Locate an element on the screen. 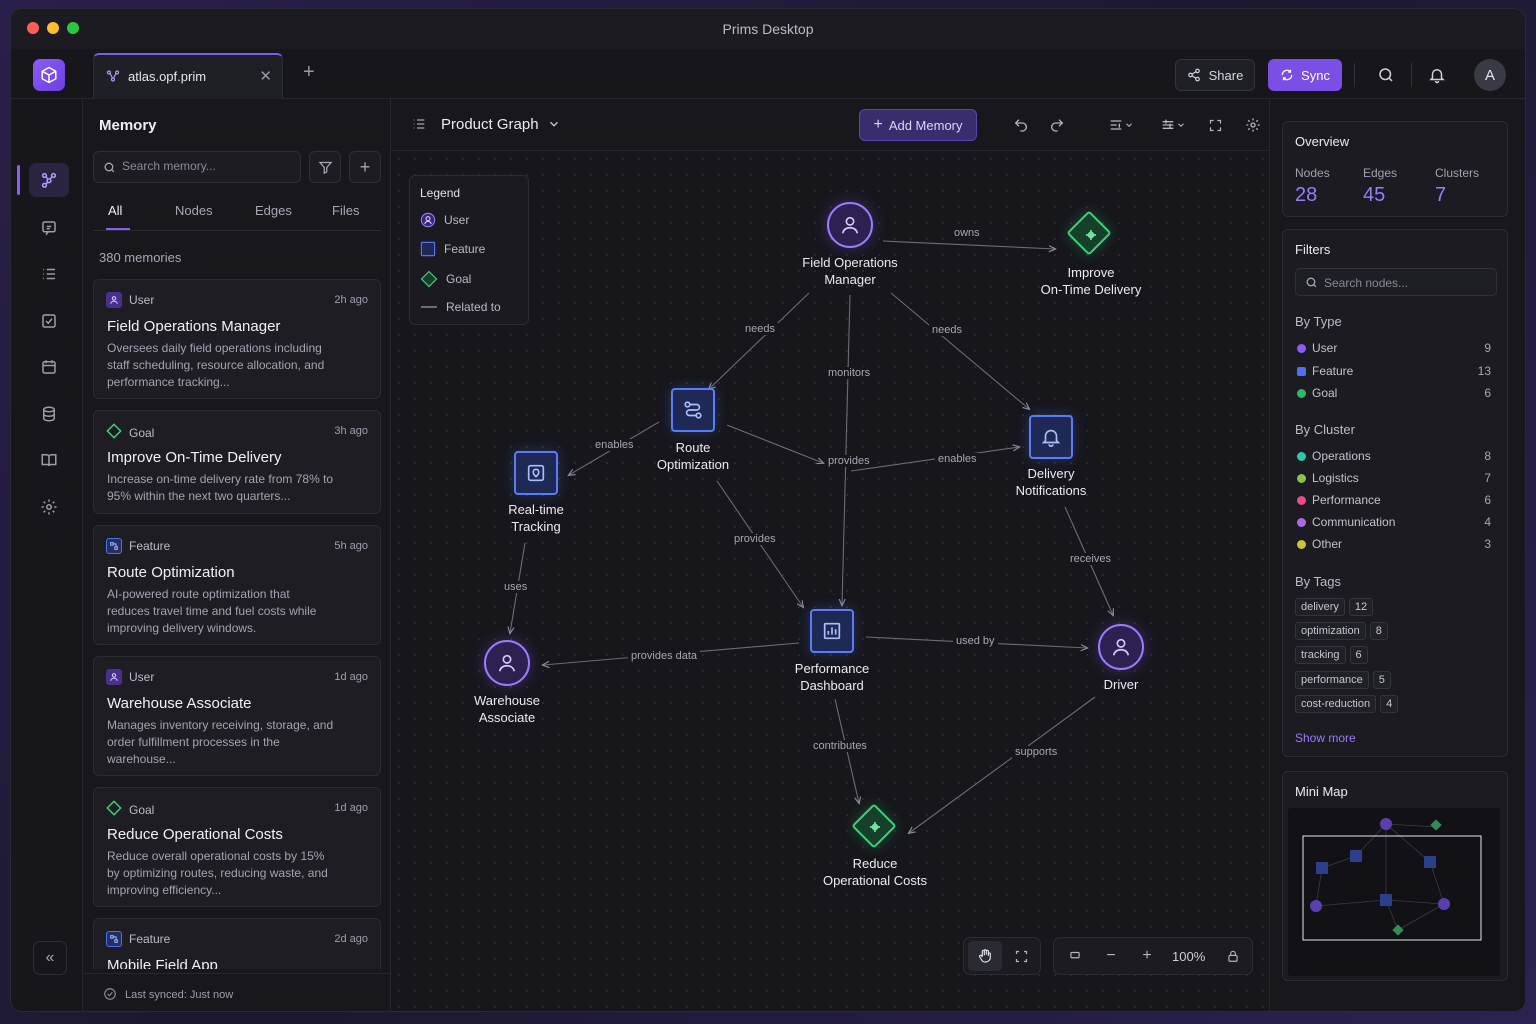  zoom-out-icon: − is located at coordinates (1111, 956).